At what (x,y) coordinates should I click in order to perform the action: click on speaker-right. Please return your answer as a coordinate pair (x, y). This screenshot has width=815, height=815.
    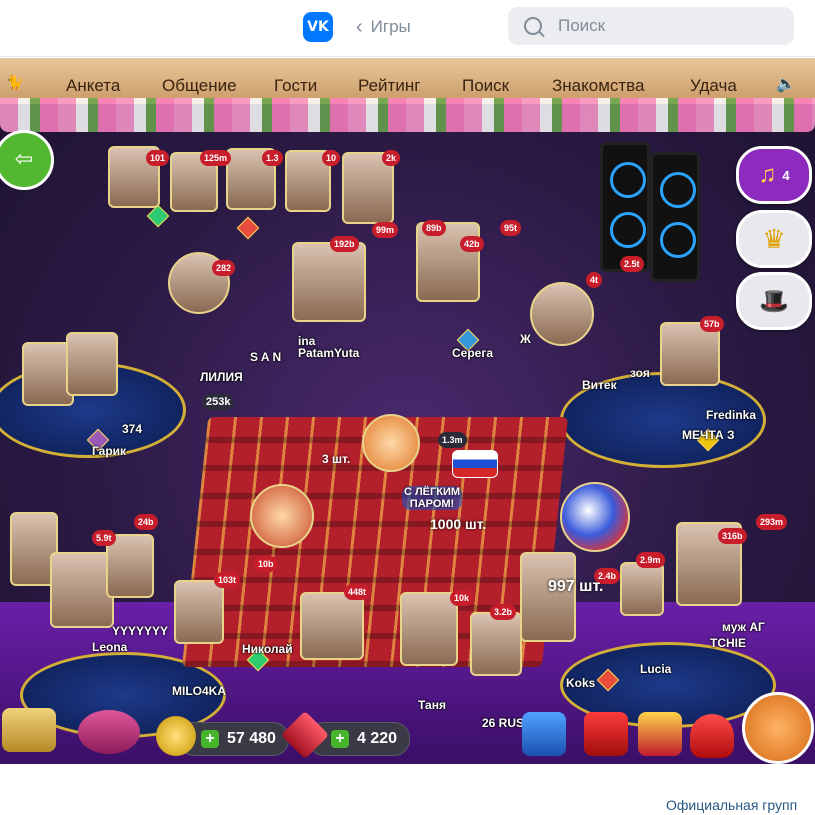
    Looking at the image, I should click on (675, 217).